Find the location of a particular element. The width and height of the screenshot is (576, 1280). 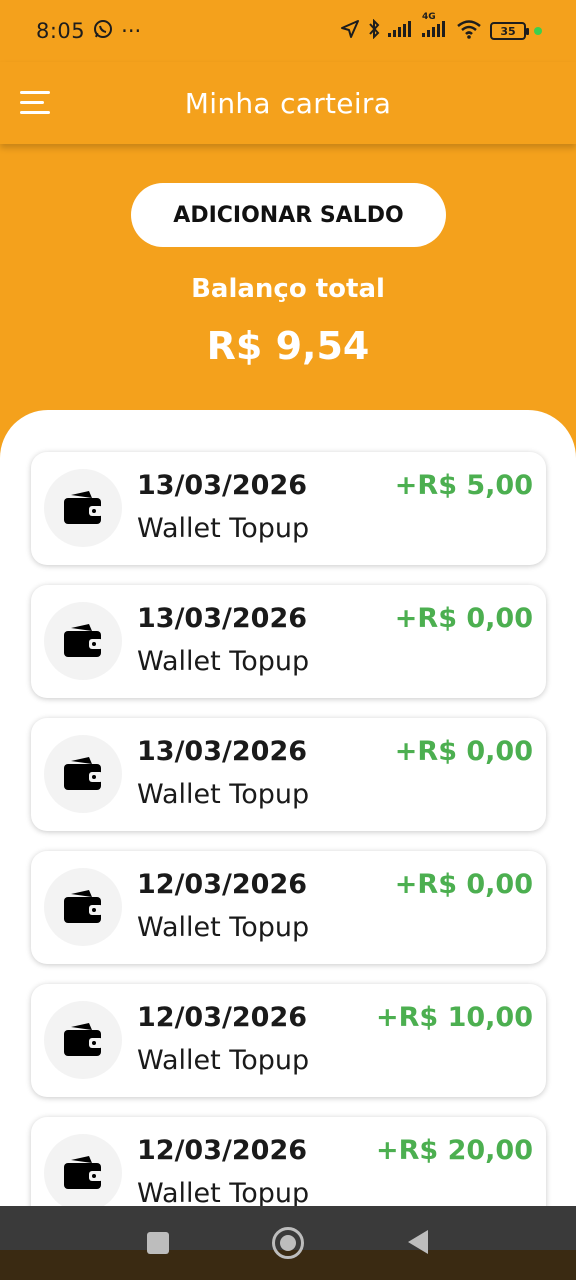

status-right: 4G 35 is located at coordinates (441, 27).